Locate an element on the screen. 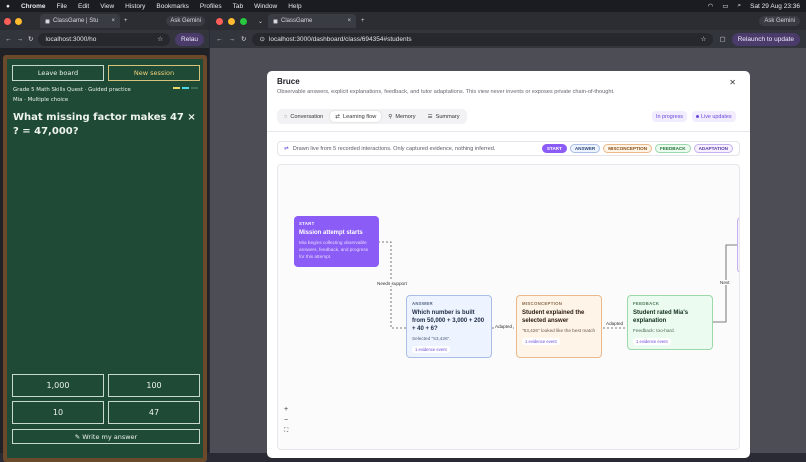  edge-label-adapted-1: Adapted is located at coordinates (504, 326).